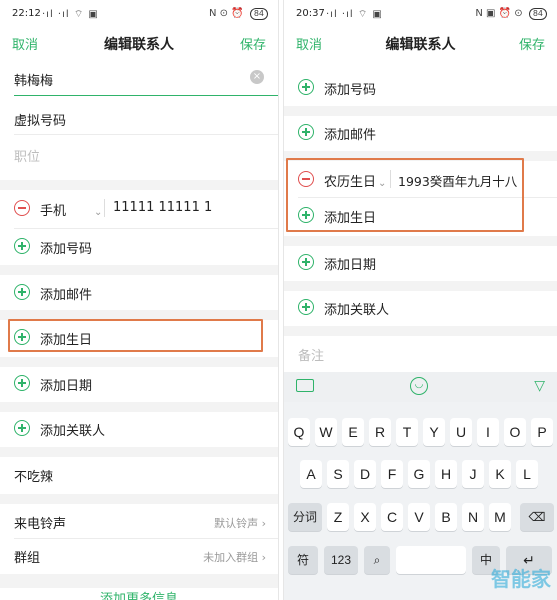 Image resolution: width=557 pixels, height=600 pixels. What do you see at coordinates (539, 386) in the screenshot?
I see `collapse-keyboard-icon: ▽` at bounding box center [539, 386].